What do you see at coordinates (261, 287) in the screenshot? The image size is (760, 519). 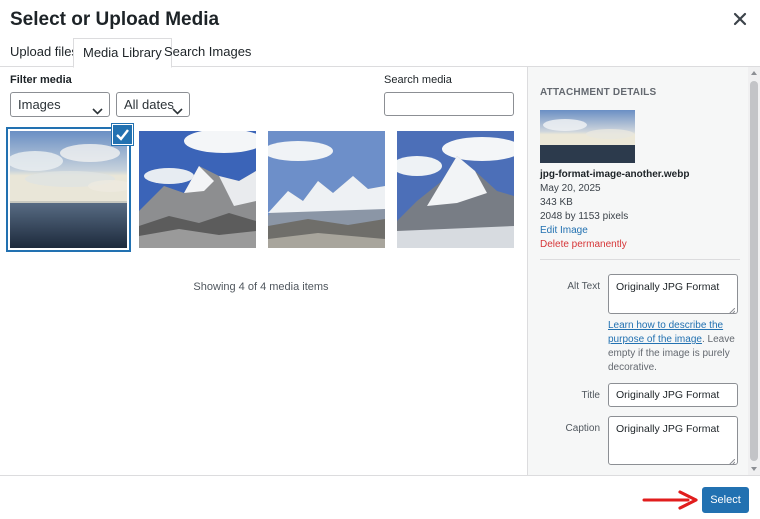 I see `showing-count: Showing 4 of 4 media items` at bounding box center [261, 287].